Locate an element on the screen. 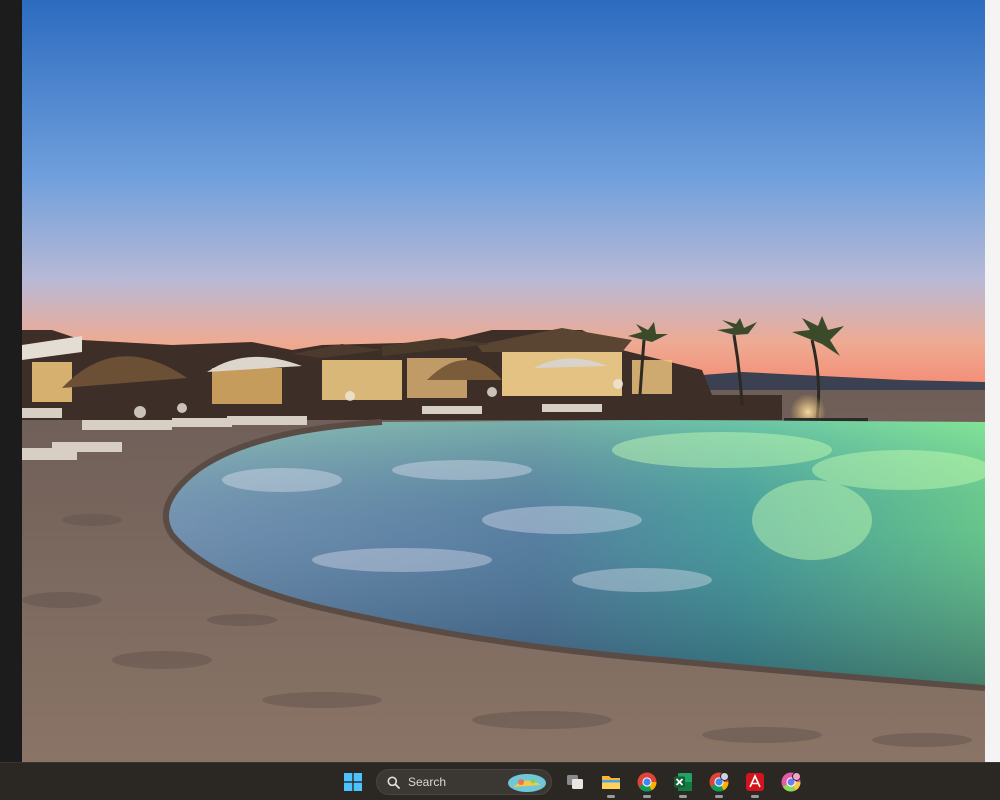 The image size is (1000, 800). acrobat-icon is located at coordinates (755, 783).